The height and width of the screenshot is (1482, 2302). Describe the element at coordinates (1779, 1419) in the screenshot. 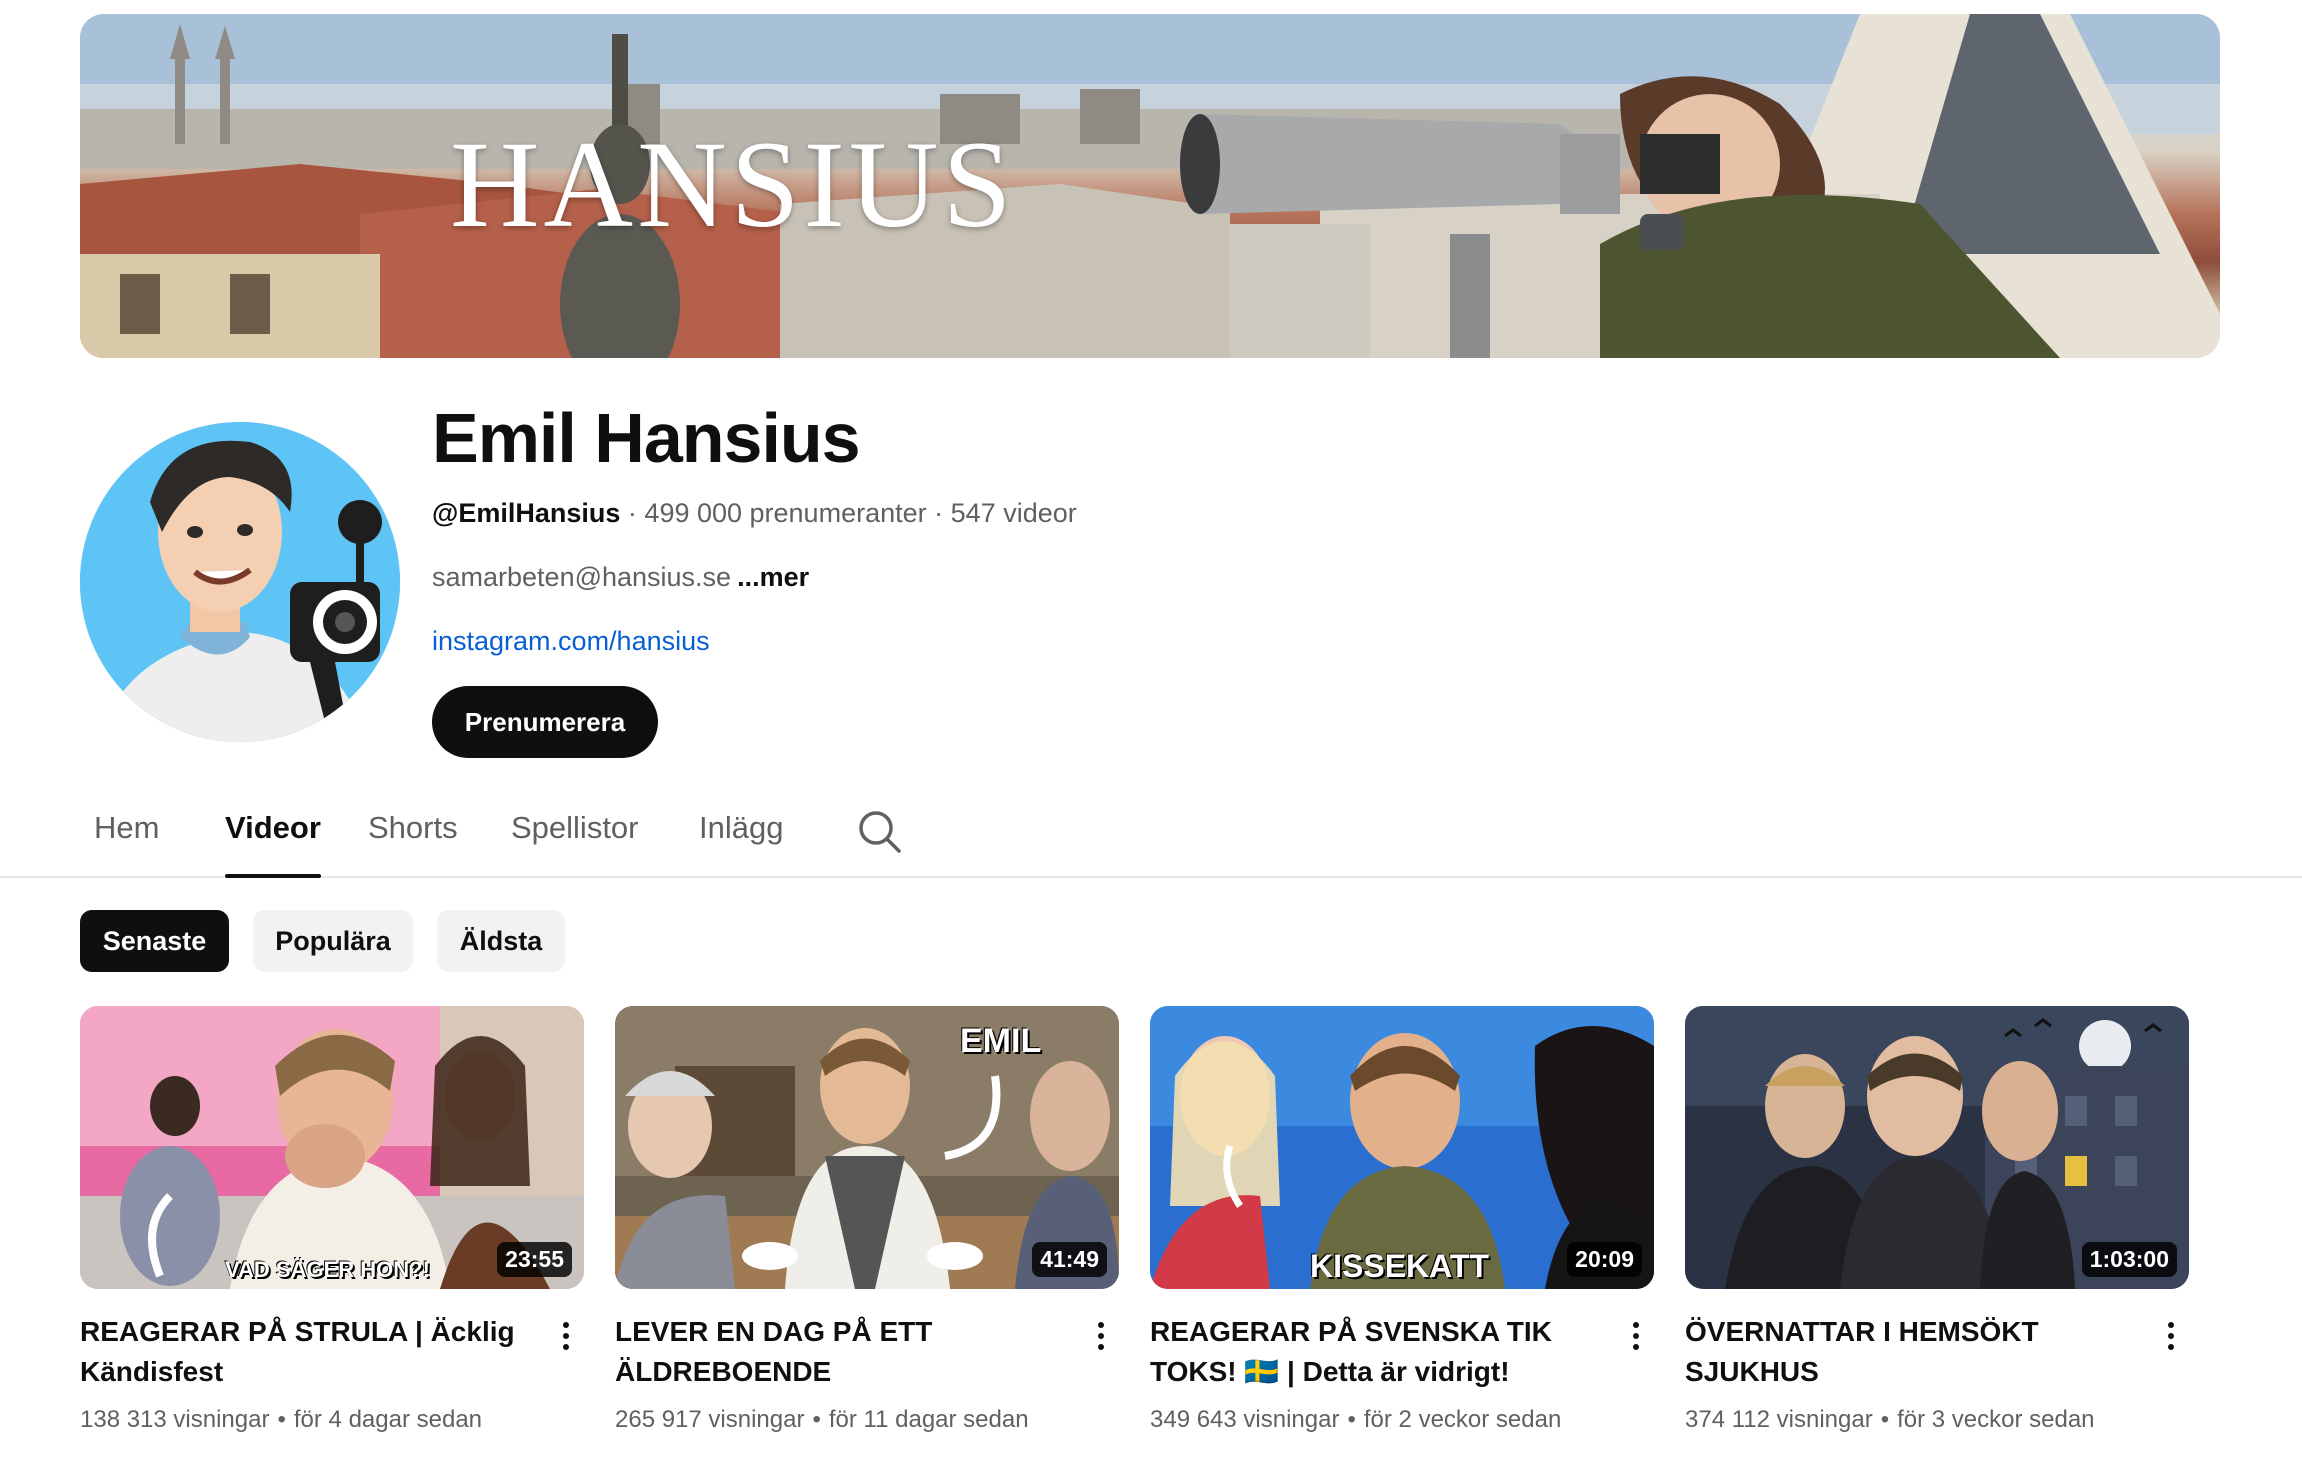

I see `view-count: 374 112 visningar` at that location.